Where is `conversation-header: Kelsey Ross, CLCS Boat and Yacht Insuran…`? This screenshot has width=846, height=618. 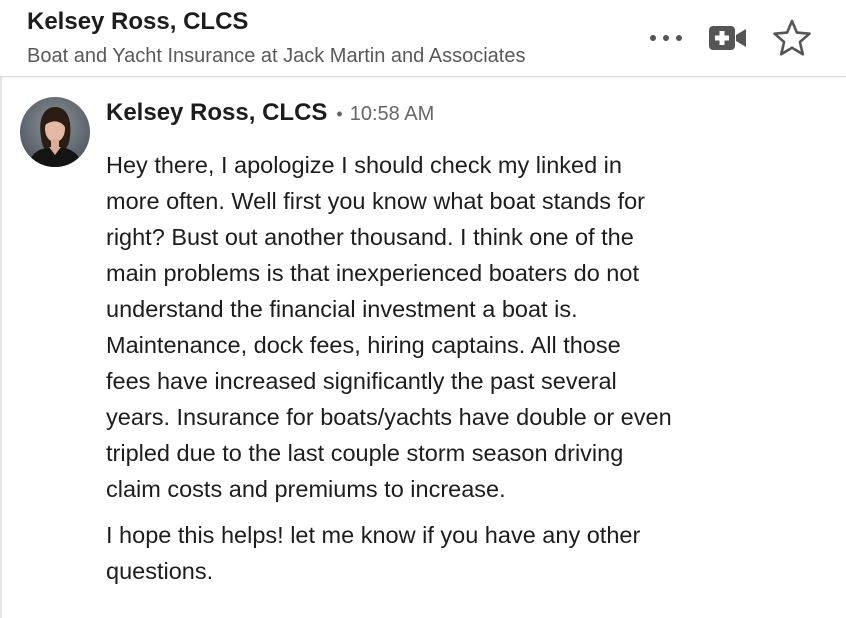
conversation-header: Kelsey Ross, CLCS Boat and Yacht Insuran… is located at coordinates (423, 38).